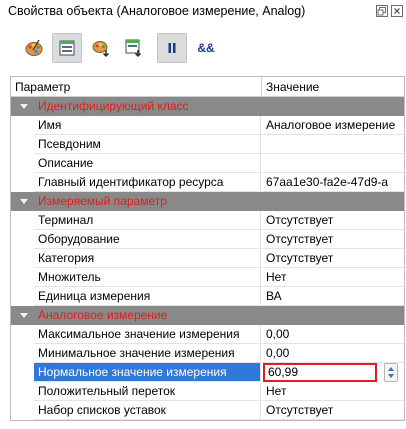  I want to click on palette-down-icon, so click(101, 49).